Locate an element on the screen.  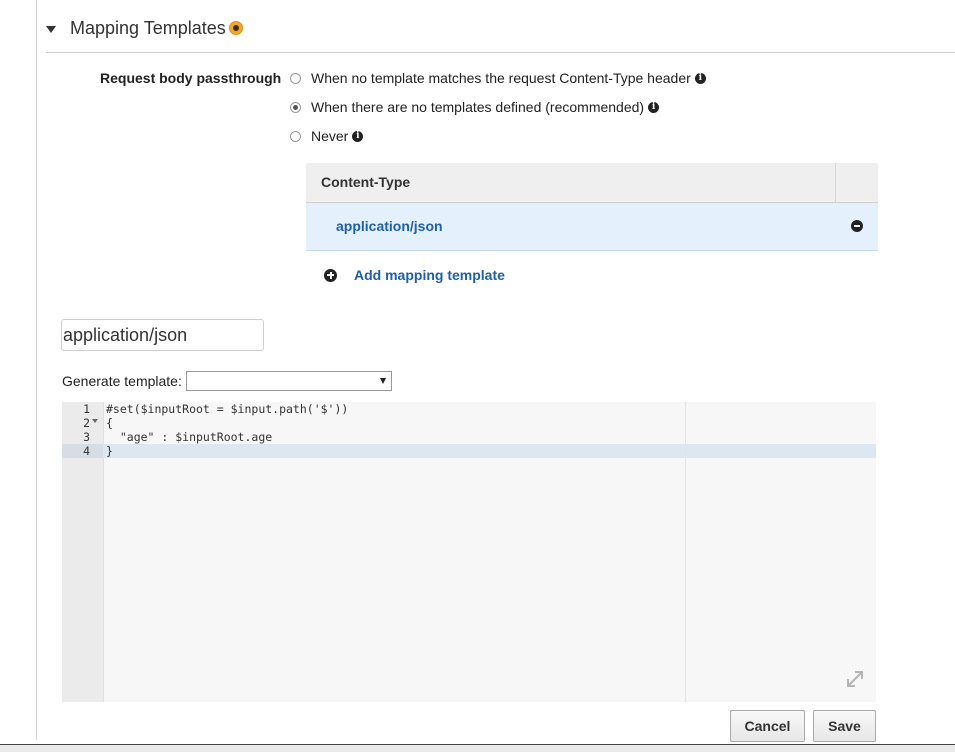
line-number: 1 is located at coordinates (86, 409).